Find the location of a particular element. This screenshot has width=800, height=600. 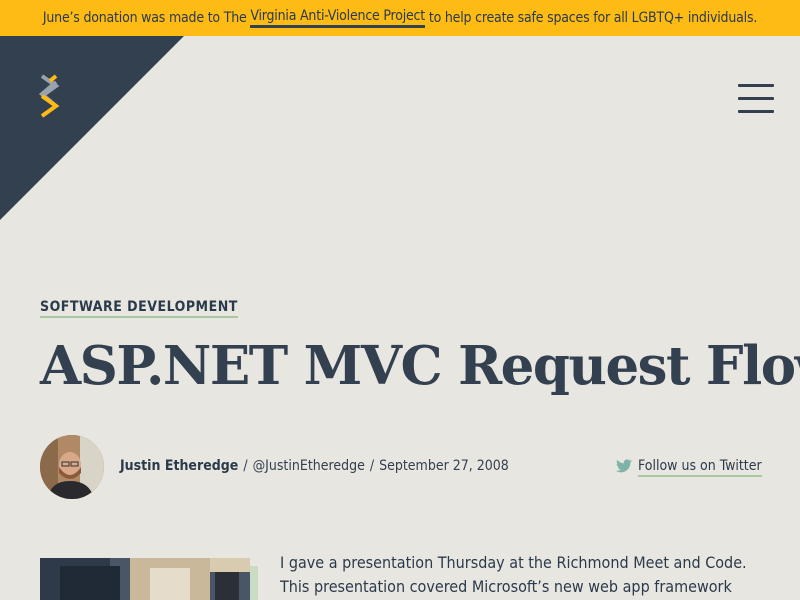

category-link: SOFTWARE DEVELOPMENT is located at coordinates (139, 308).